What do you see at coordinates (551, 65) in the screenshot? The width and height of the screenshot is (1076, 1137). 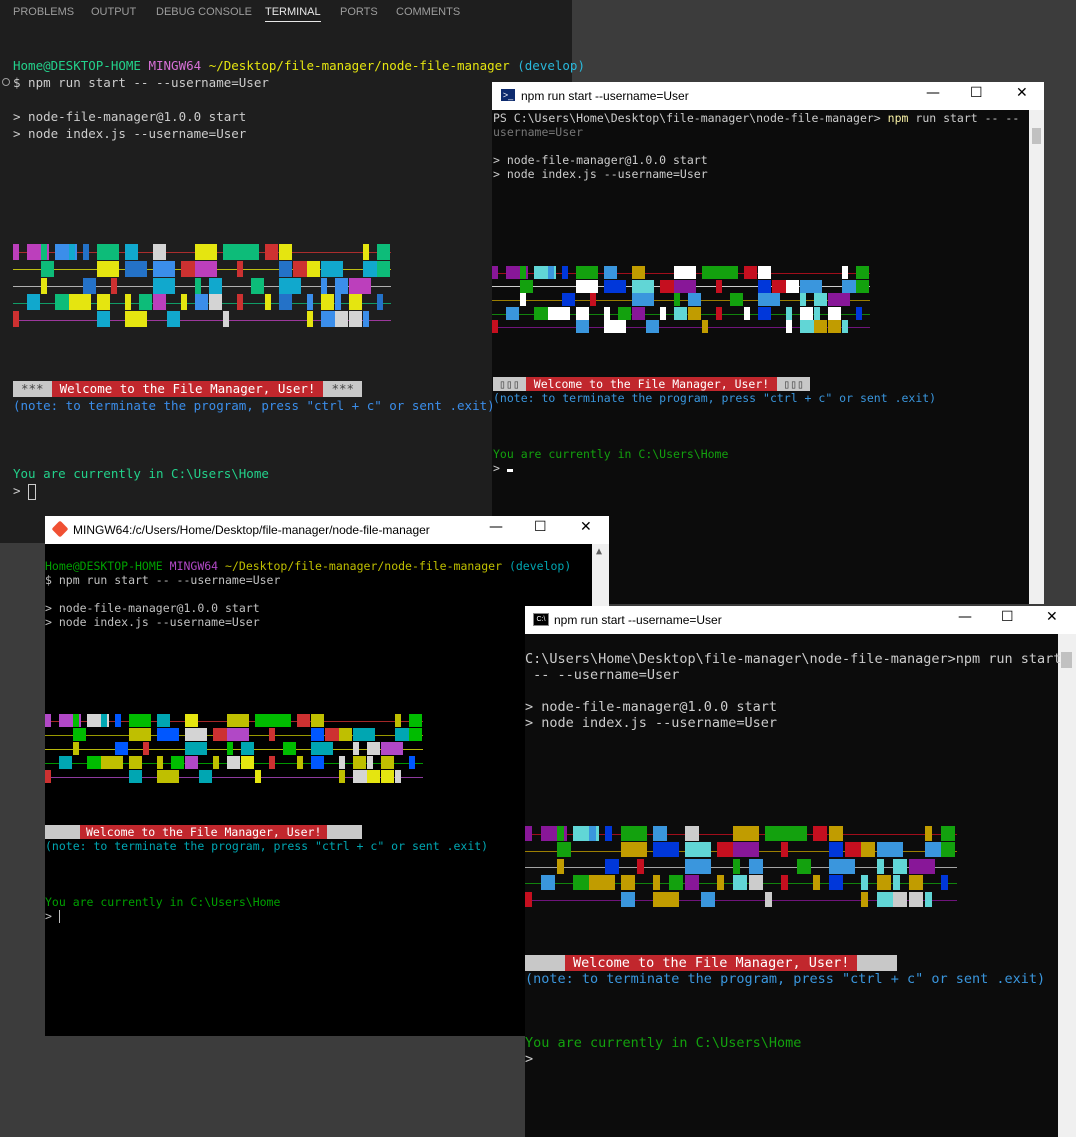 I see `prompt-branch: (develop)` at bounding box center [551, 65].